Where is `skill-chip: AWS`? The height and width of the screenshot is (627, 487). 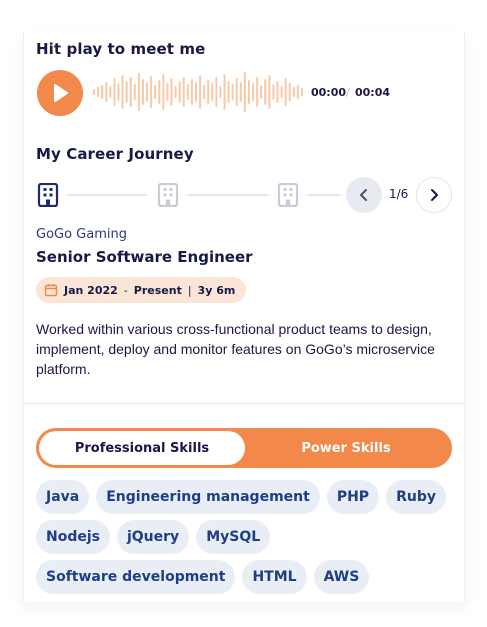 skill-chip: AWS is located at coordinates (341, 577).